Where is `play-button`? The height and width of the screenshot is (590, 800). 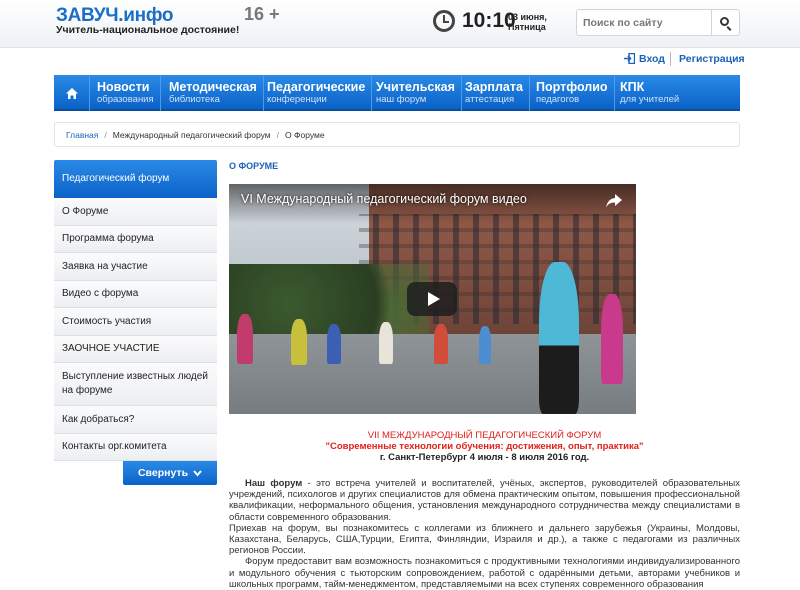 play-button is located at coordinates (432, 299).